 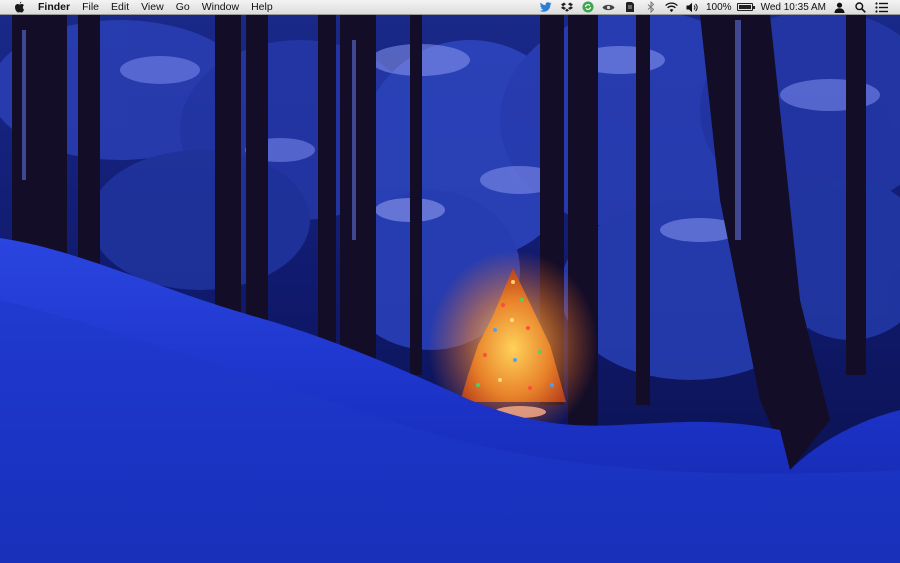 What do you see at coordinates (881, 7) in the screenshot?
I see `notification-center-icon` at bounding box center [881, 7].